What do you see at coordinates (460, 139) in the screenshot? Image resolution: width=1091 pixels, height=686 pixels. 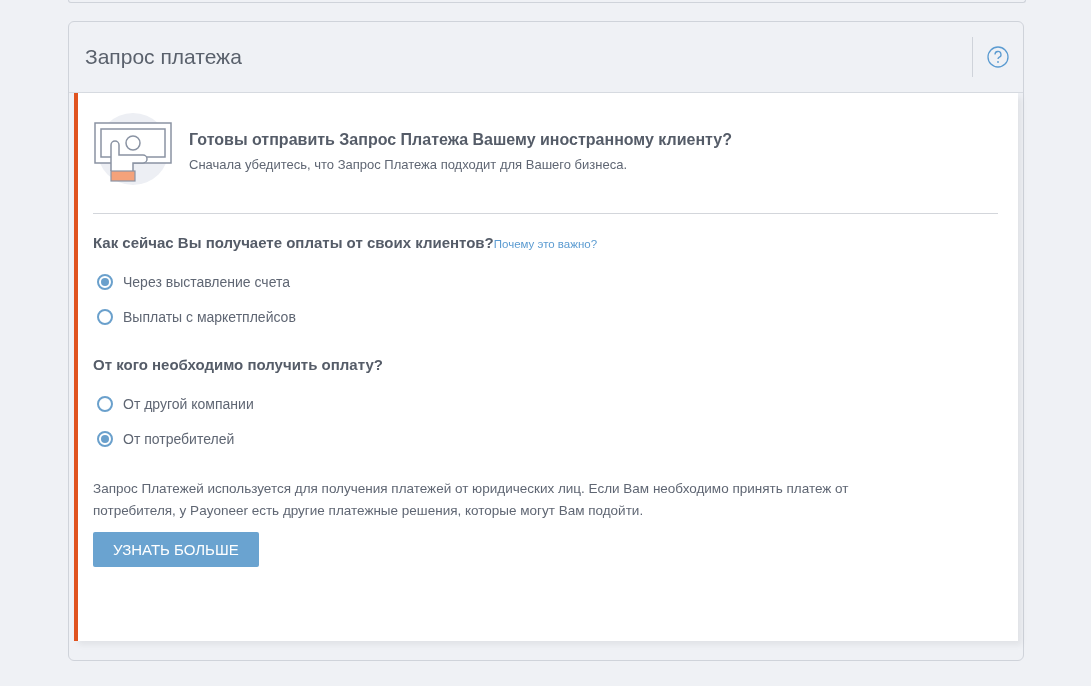 I see `intro-heading: Готовы отправить Запрос Платежа Вашему иностранному клиенту?` at bounding box center [460, 139].